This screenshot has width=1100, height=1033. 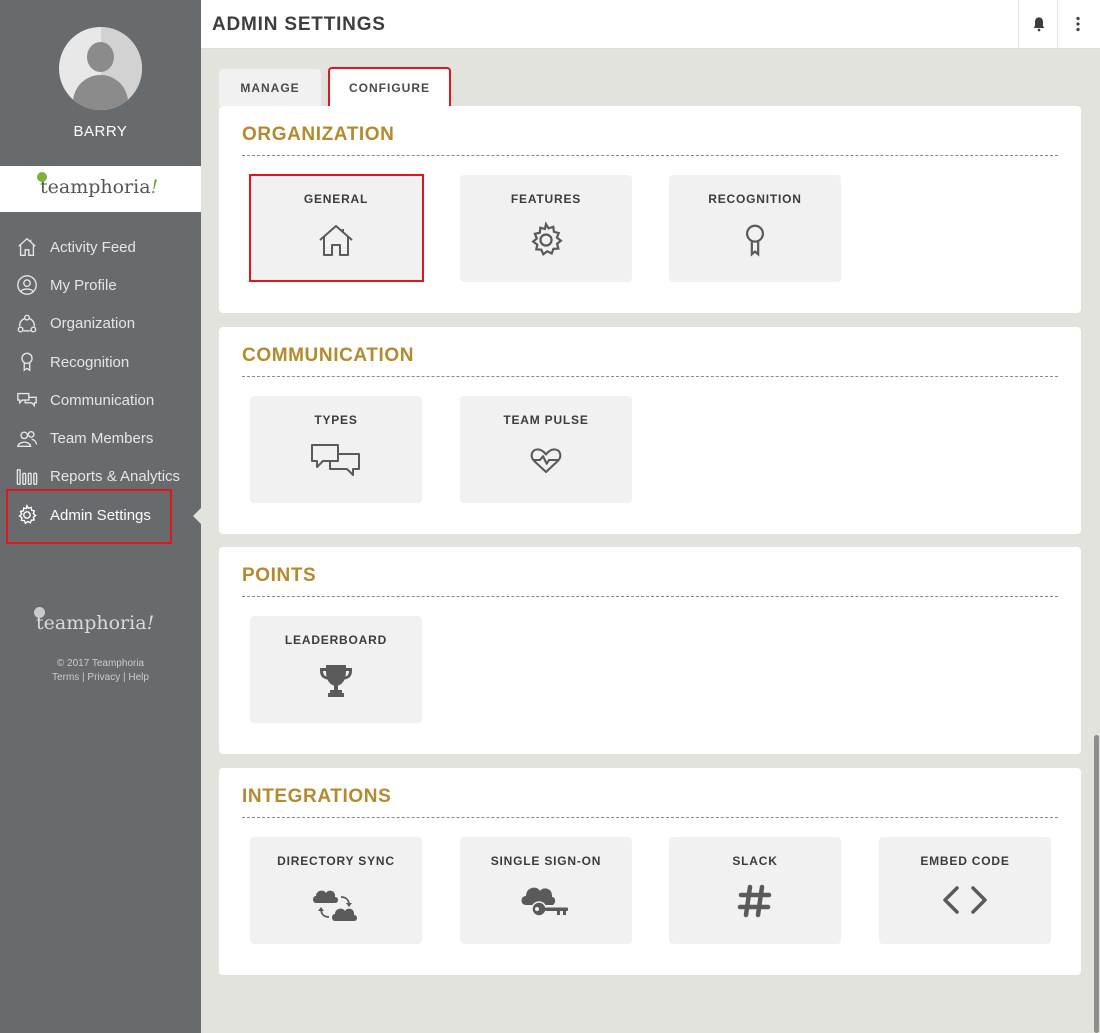 I want to click on tile-label: SLACK, so click(x=755, y=861).